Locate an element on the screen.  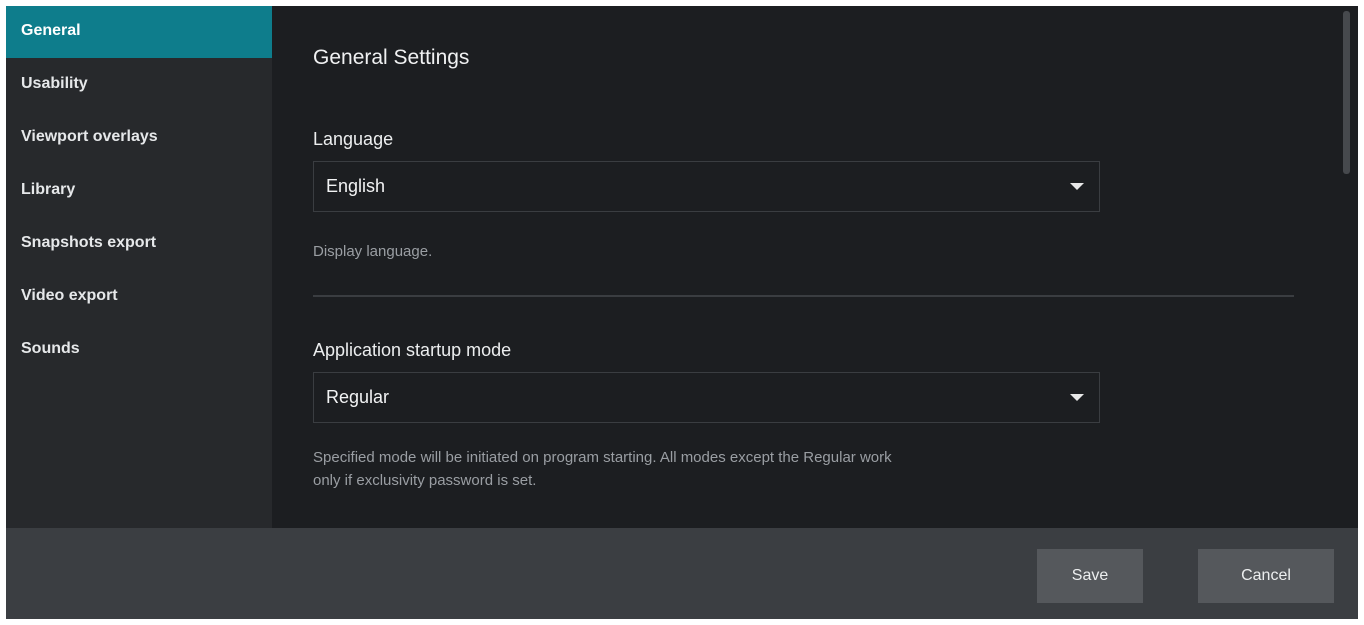
cancel-button: Cancel is located at coordinates (1266, 576).